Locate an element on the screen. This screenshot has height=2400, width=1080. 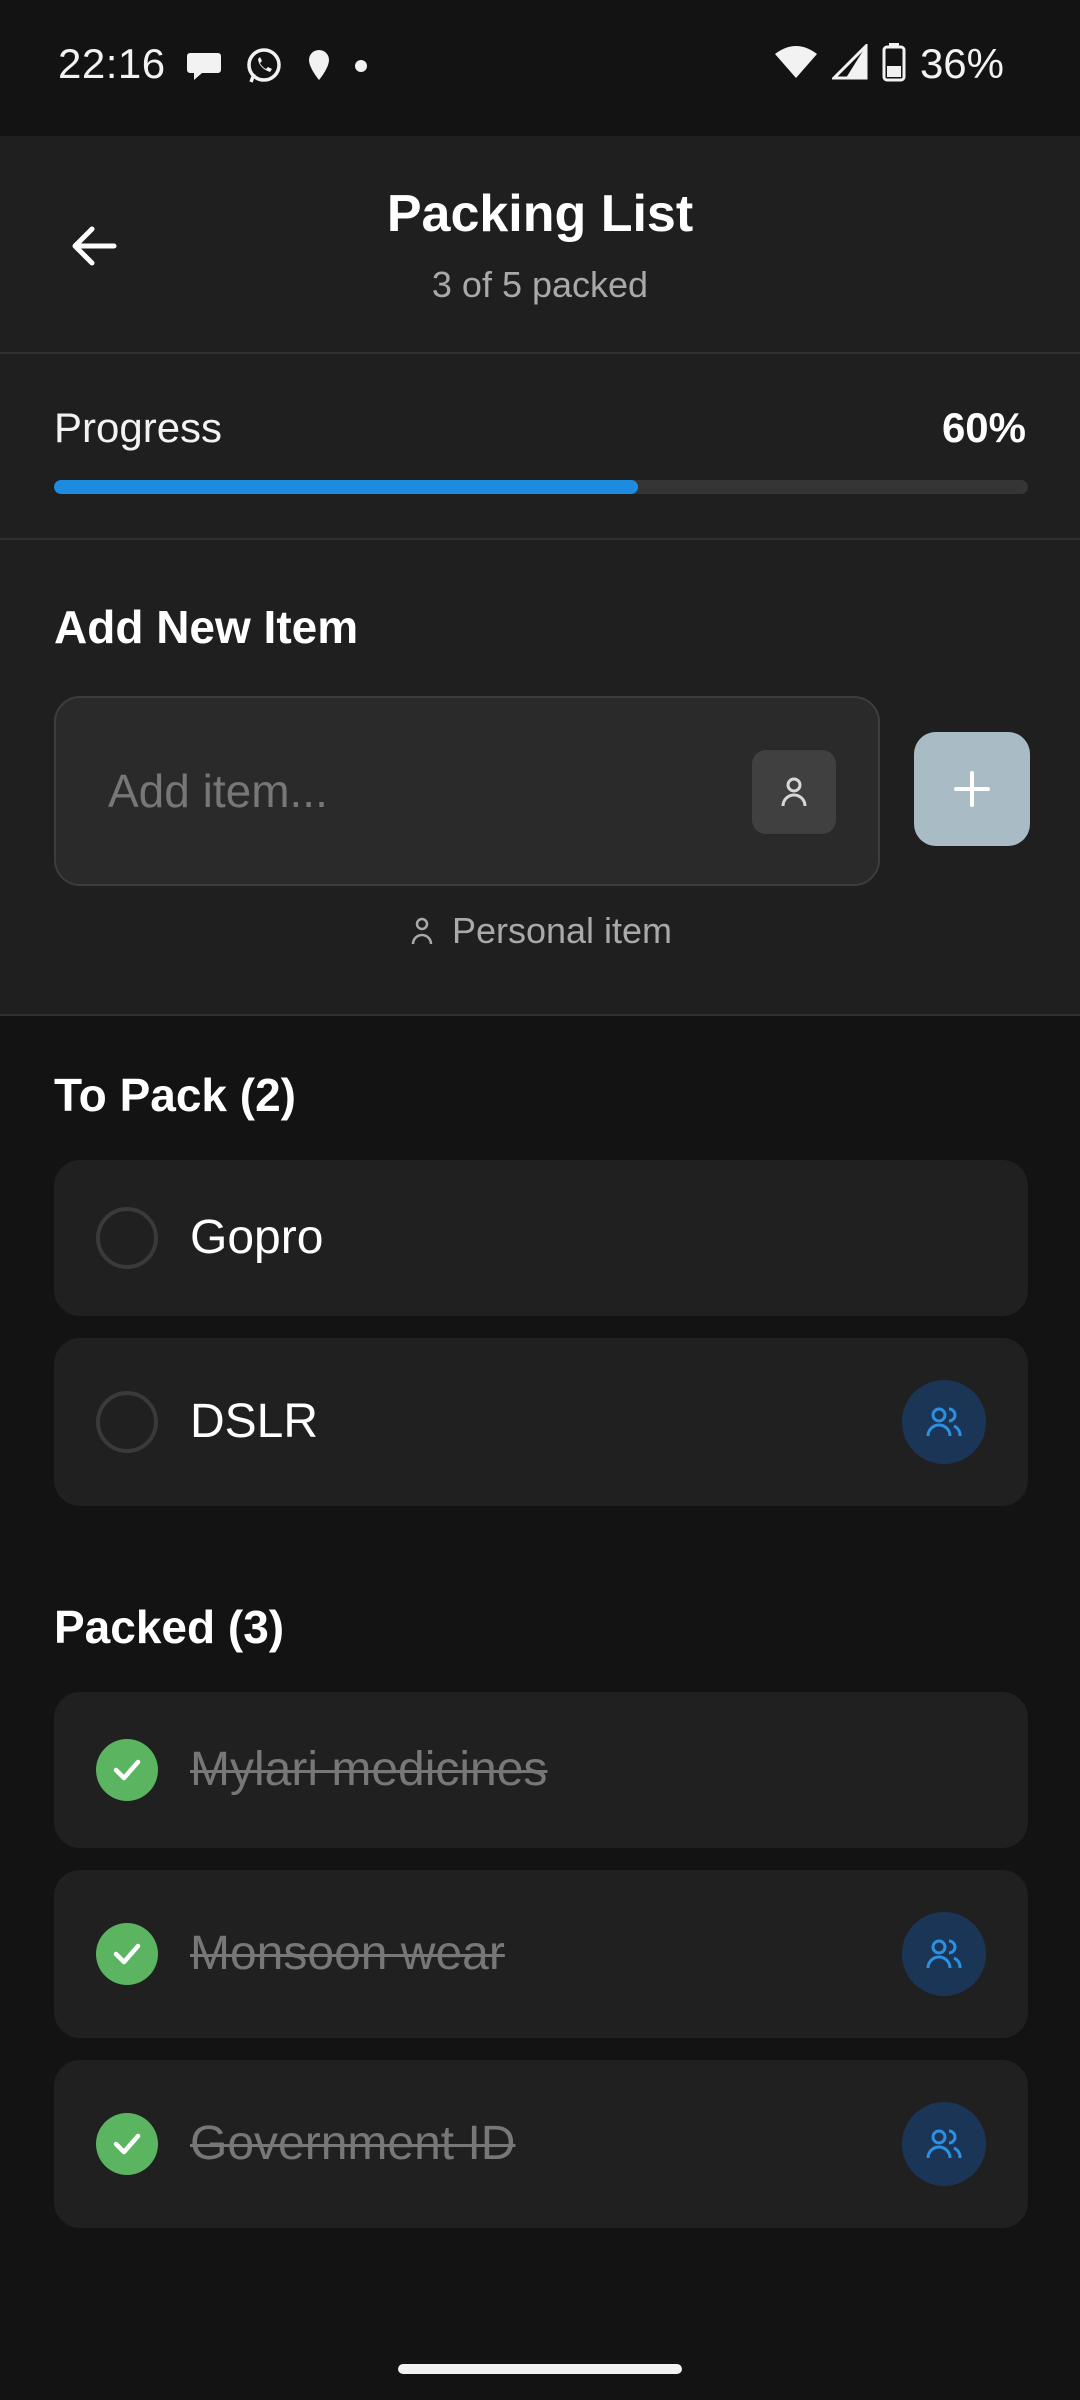
notification-icons is located at coordinates (277, 68).